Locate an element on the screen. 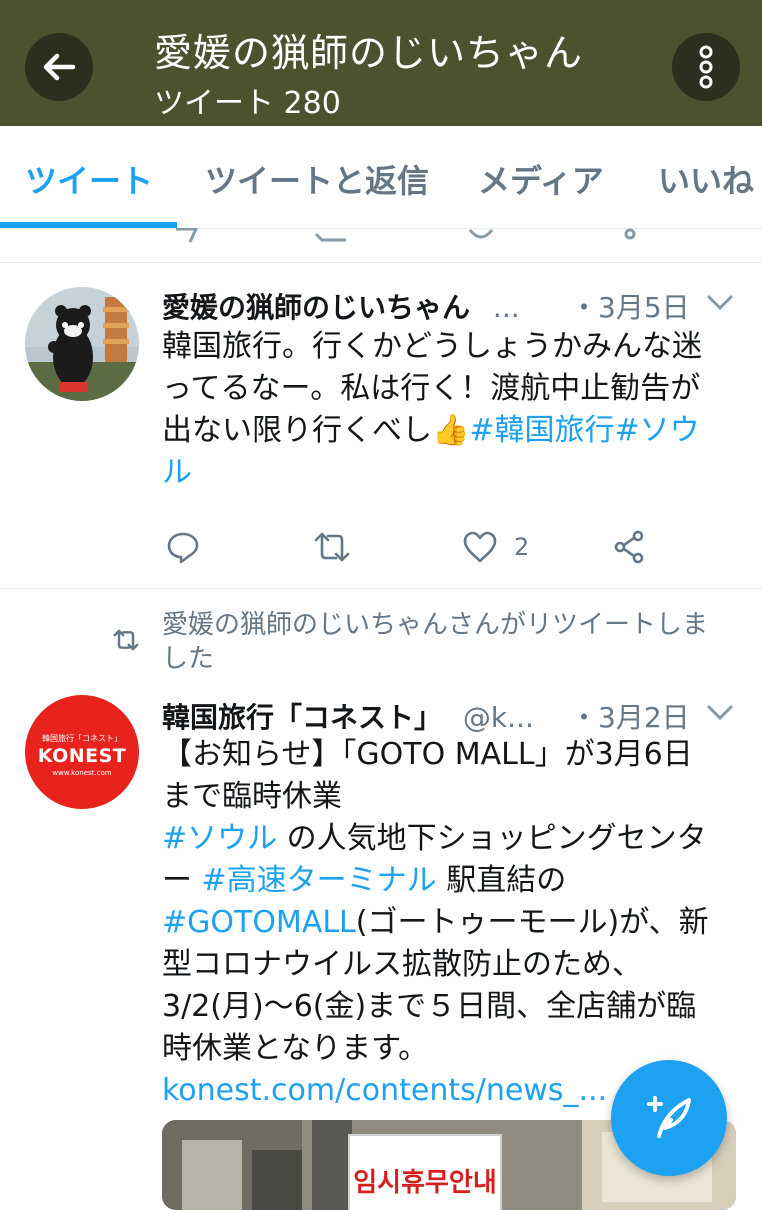 Image resolution: width=762 pixels, height=1210 pixels. tweet-text-line: 出ない限り行くべし👍#韓国旅行#ソウ is located at coordinates (452, 431).